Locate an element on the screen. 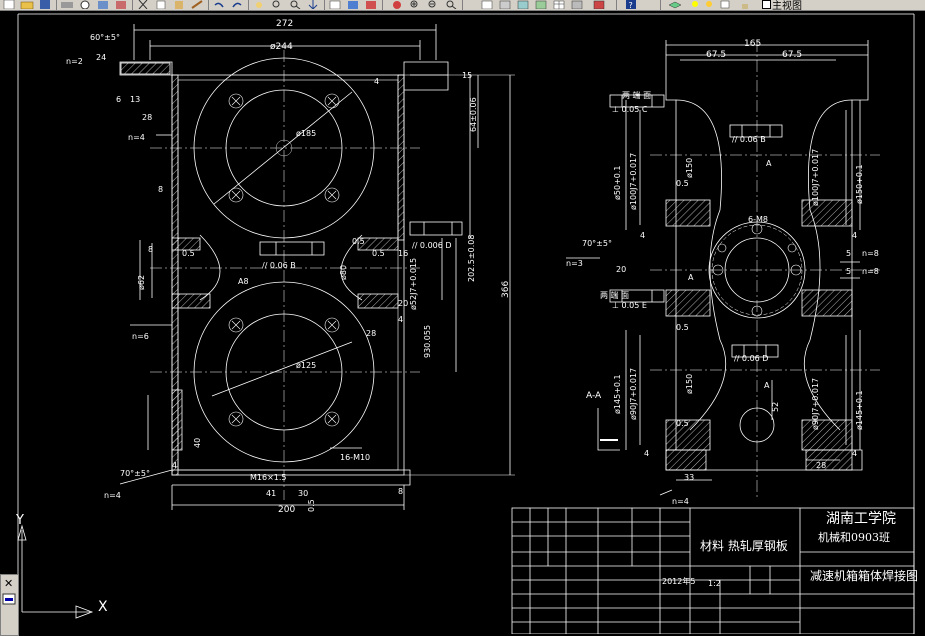 The image size is (925, 636). dim-28a: 28 is located at coordinates (147, 117).